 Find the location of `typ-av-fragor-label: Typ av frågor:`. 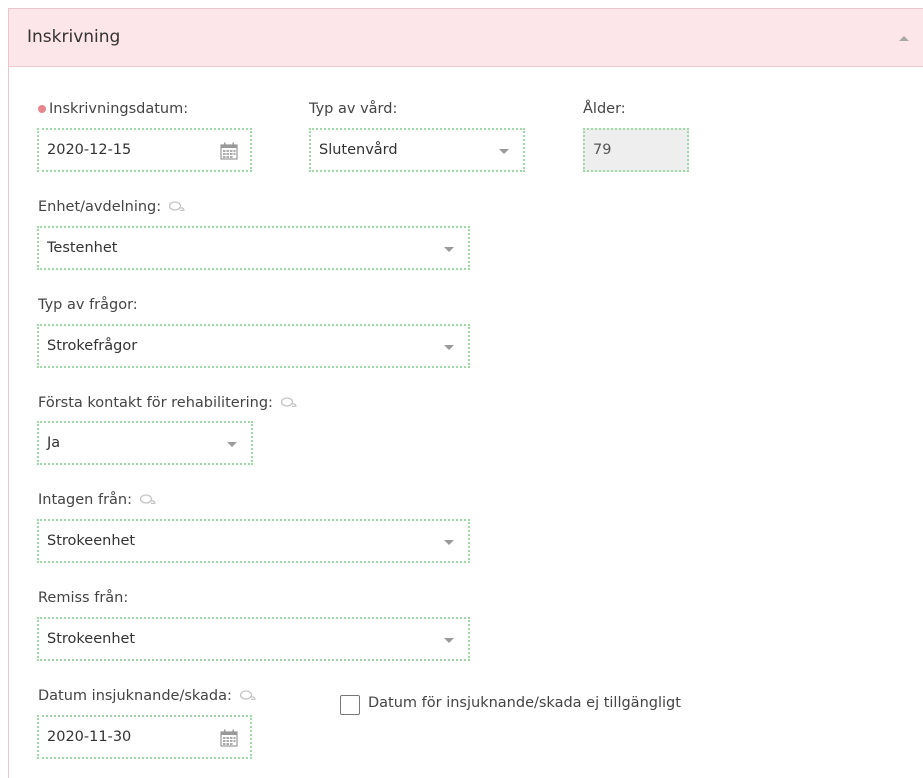

typ-av-fragor-label: Typ av frågor: is located at coordinates (88, 305).